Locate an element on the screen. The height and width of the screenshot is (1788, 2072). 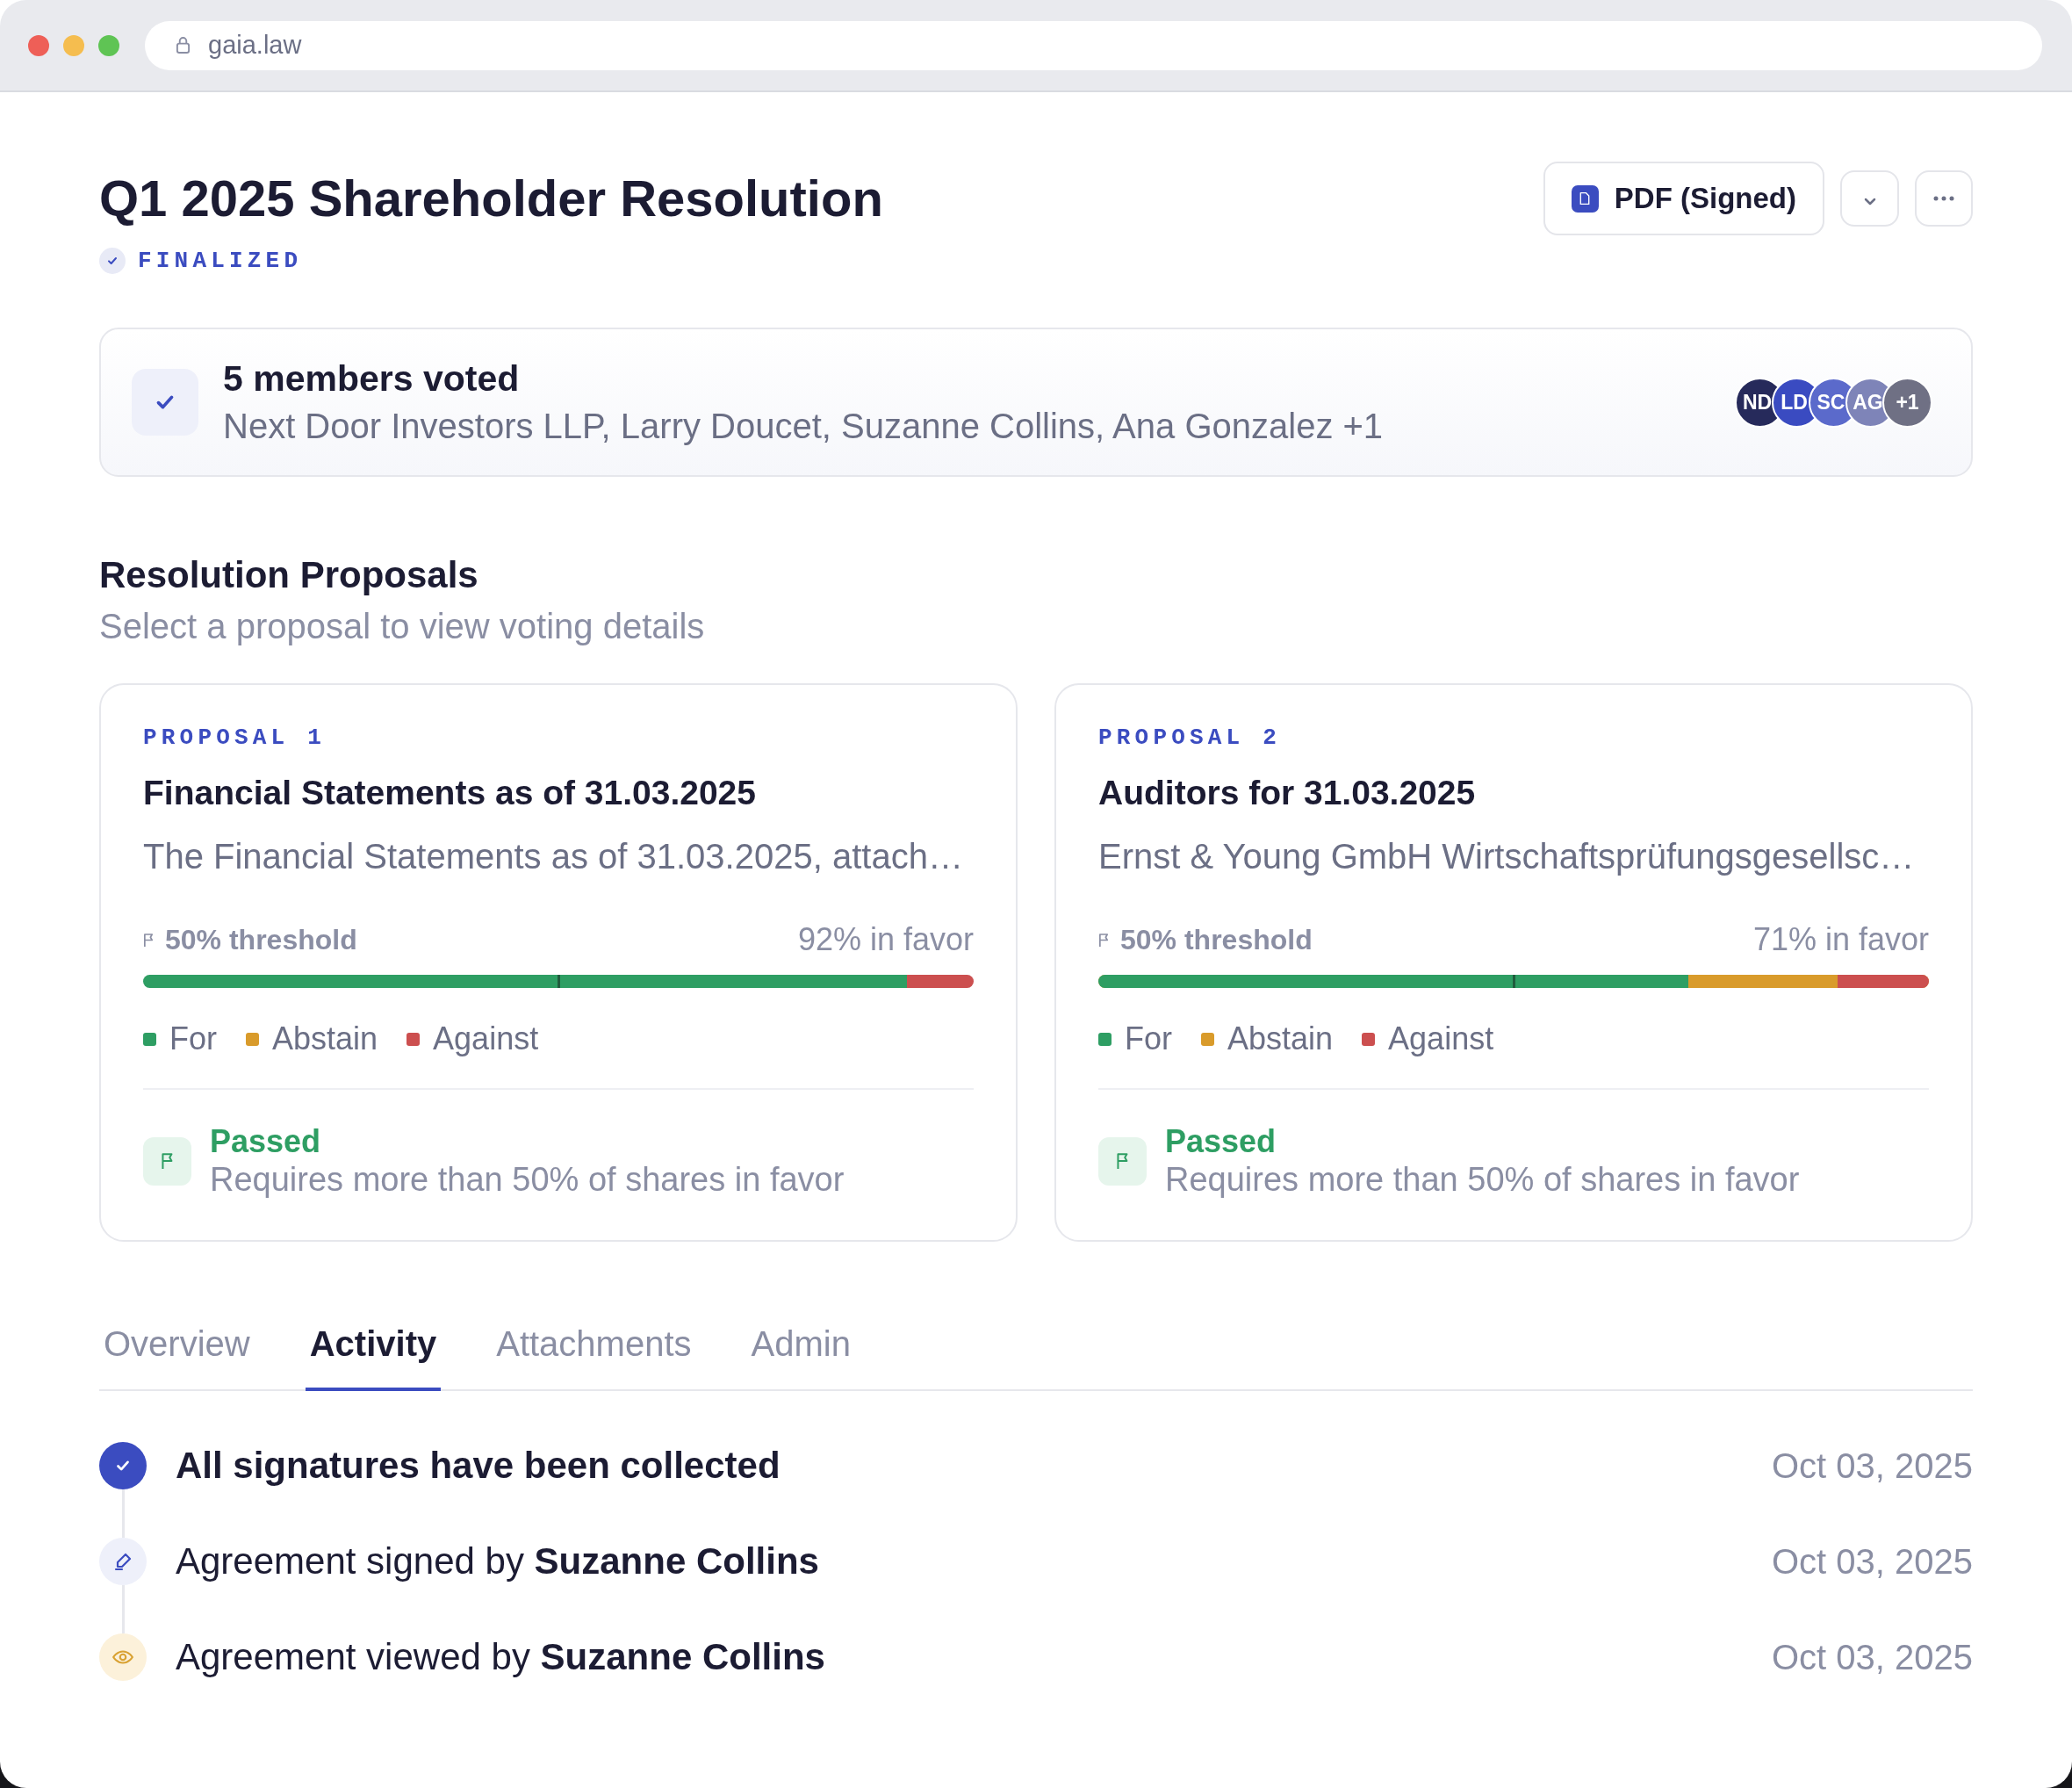
tab: Activity is located at coordinates (373, 1357).